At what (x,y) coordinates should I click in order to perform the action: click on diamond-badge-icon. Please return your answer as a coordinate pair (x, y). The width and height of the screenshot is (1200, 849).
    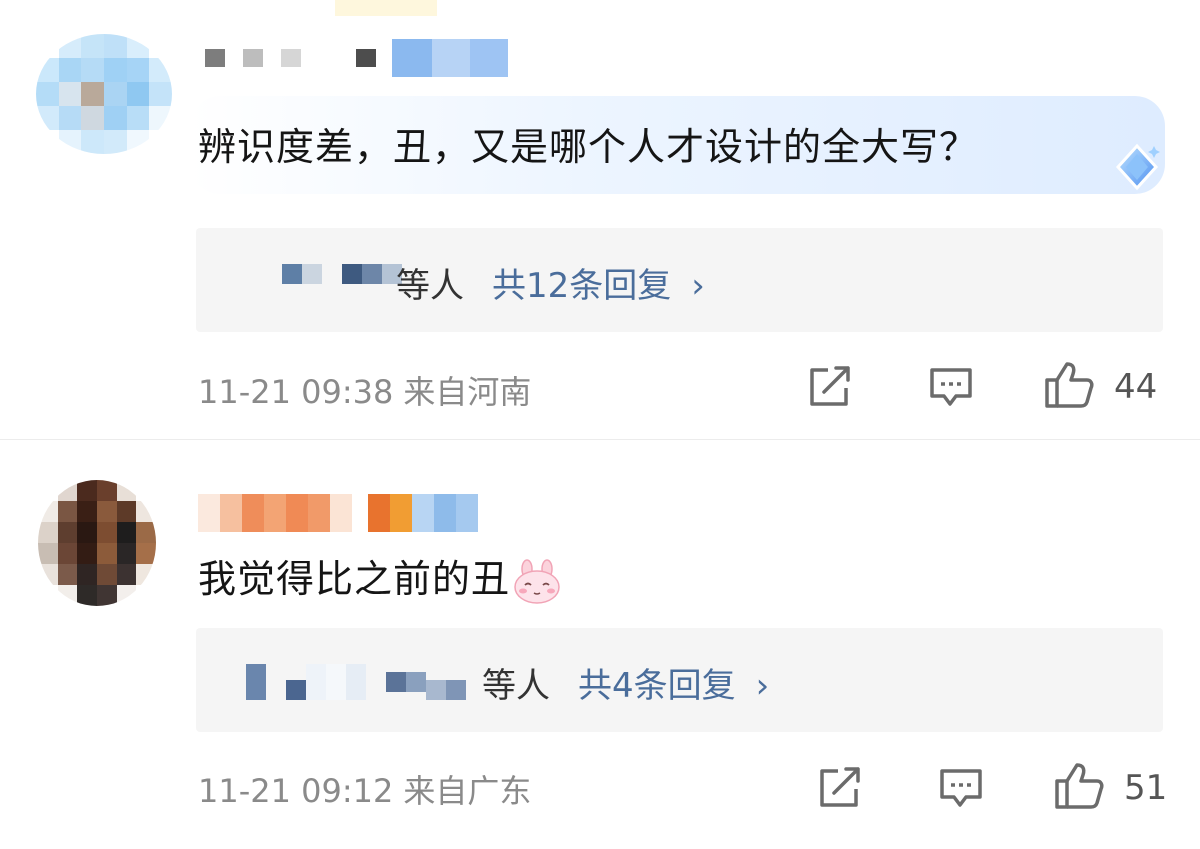
    Looking at the image, I should click on (1137, 167).